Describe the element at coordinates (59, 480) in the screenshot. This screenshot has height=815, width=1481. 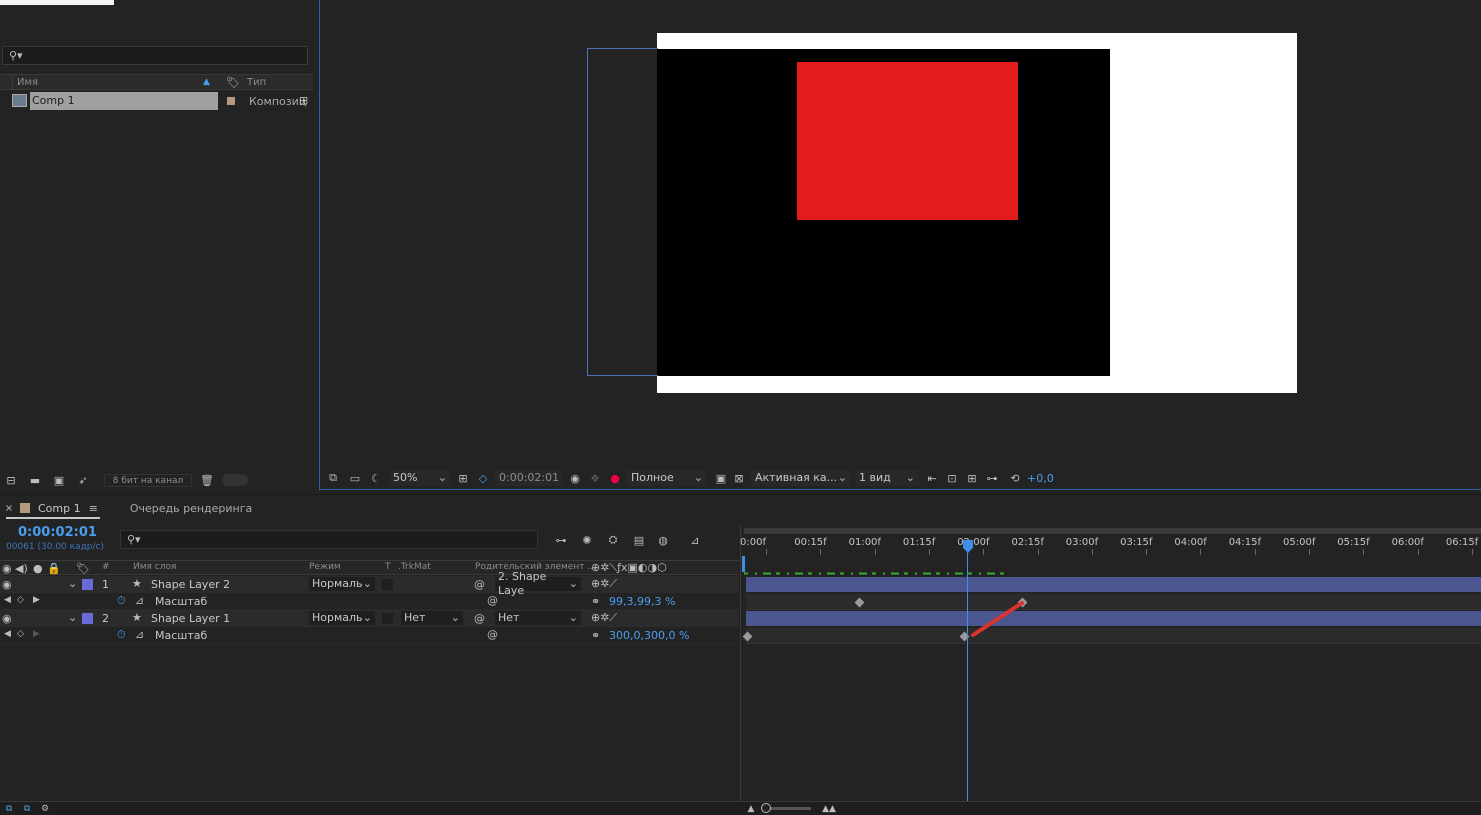
I see `new-composition-icon: ▣` at that location.